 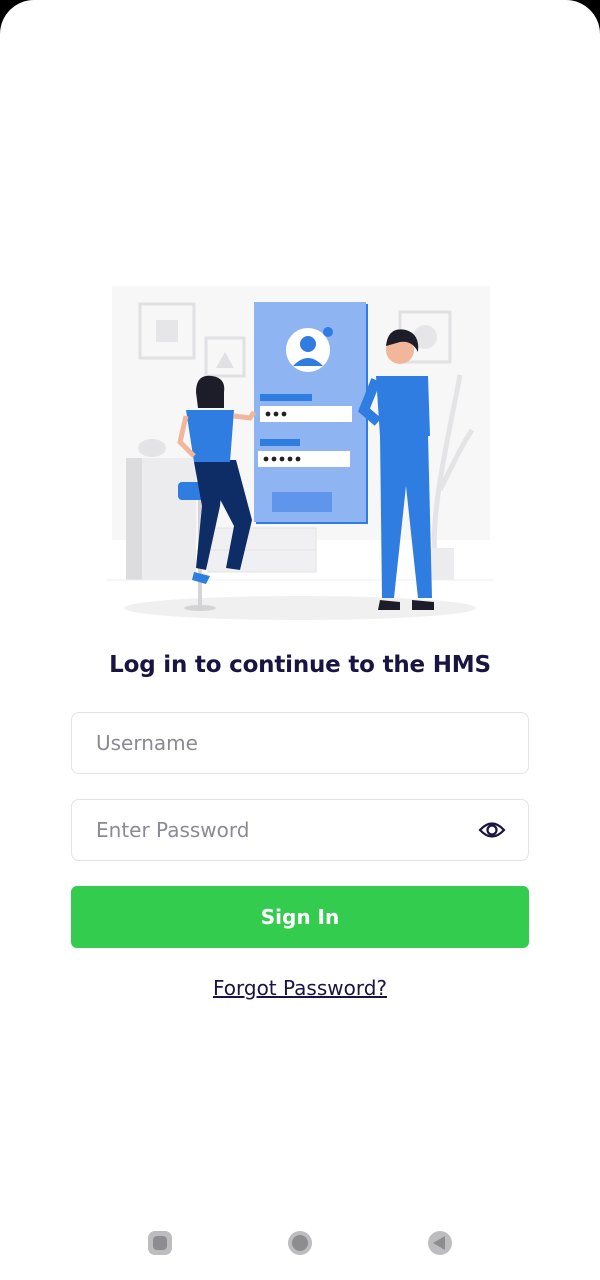 I want to click on username-input, so click(x=286, y=743).